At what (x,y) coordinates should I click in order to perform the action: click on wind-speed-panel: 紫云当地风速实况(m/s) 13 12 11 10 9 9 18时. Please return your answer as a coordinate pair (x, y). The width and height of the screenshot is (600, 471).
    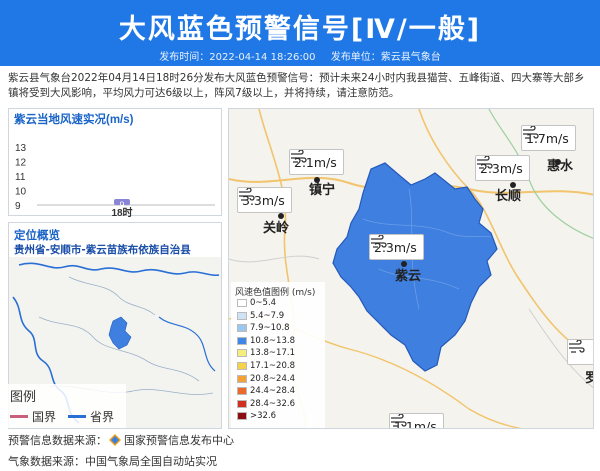
    Looking at the image, I should click on (115, 162).